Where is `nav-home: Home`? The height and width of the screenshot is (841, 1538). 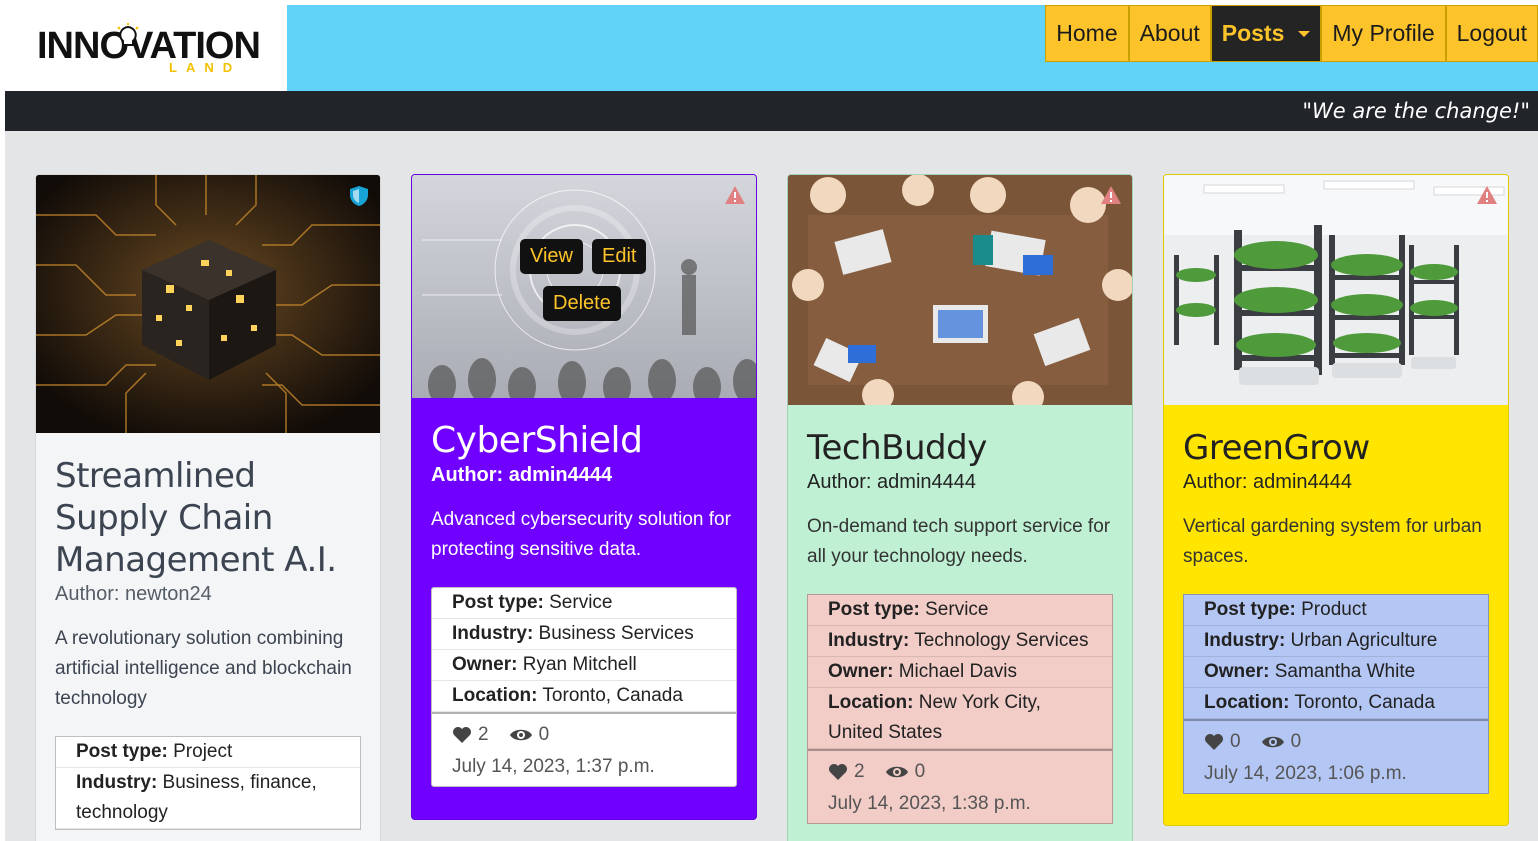 nav-home: Home is located at coordinates (1087, 33).